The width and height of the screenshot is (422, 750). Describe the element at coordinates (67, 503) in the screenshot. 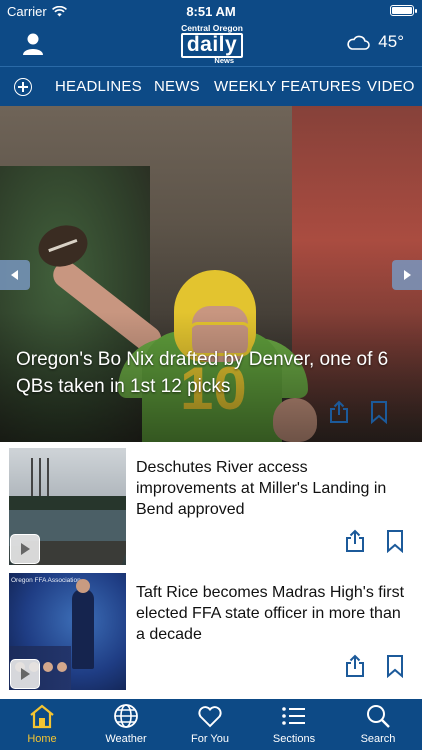

I see `thumb-trees` at that location.